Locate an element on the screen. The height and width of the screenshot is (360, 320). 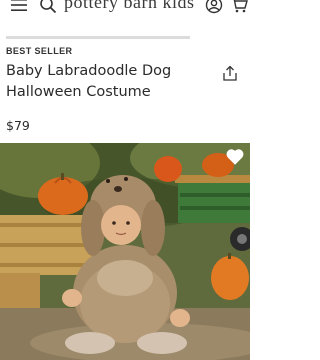
search-icon is located at coordinates (48, 7).